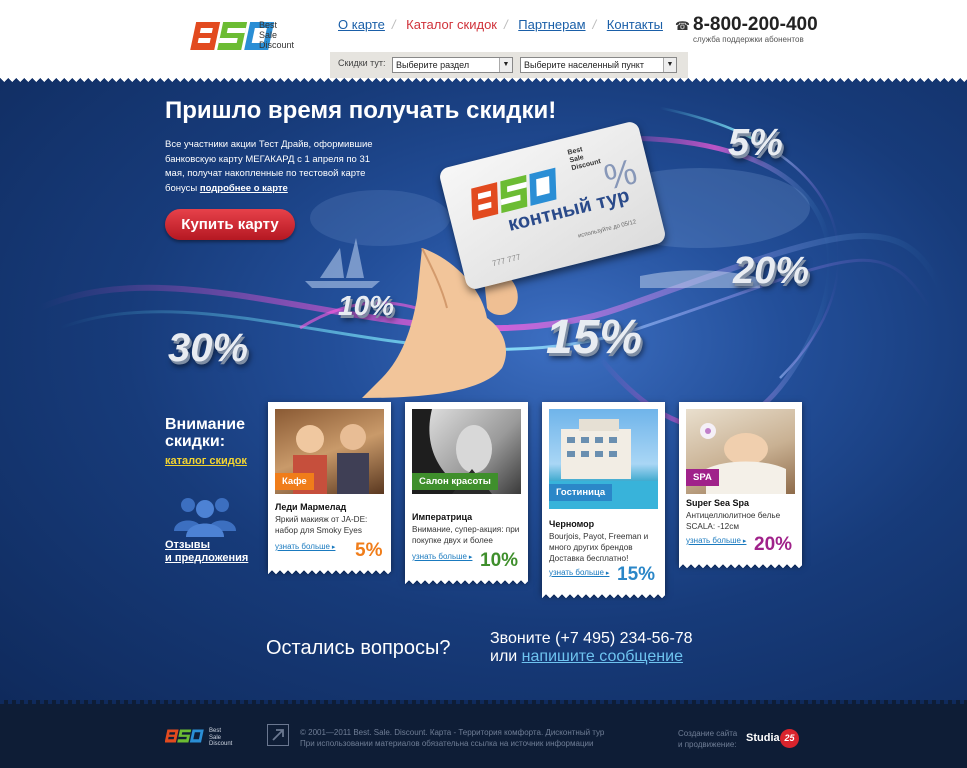 The height and width of the screenshot is (768, 967). What do you see at coordinates (433, 65) in the screenshot?
I see `section-select-value: Выберите раздел` at bounding box center [433, 65].